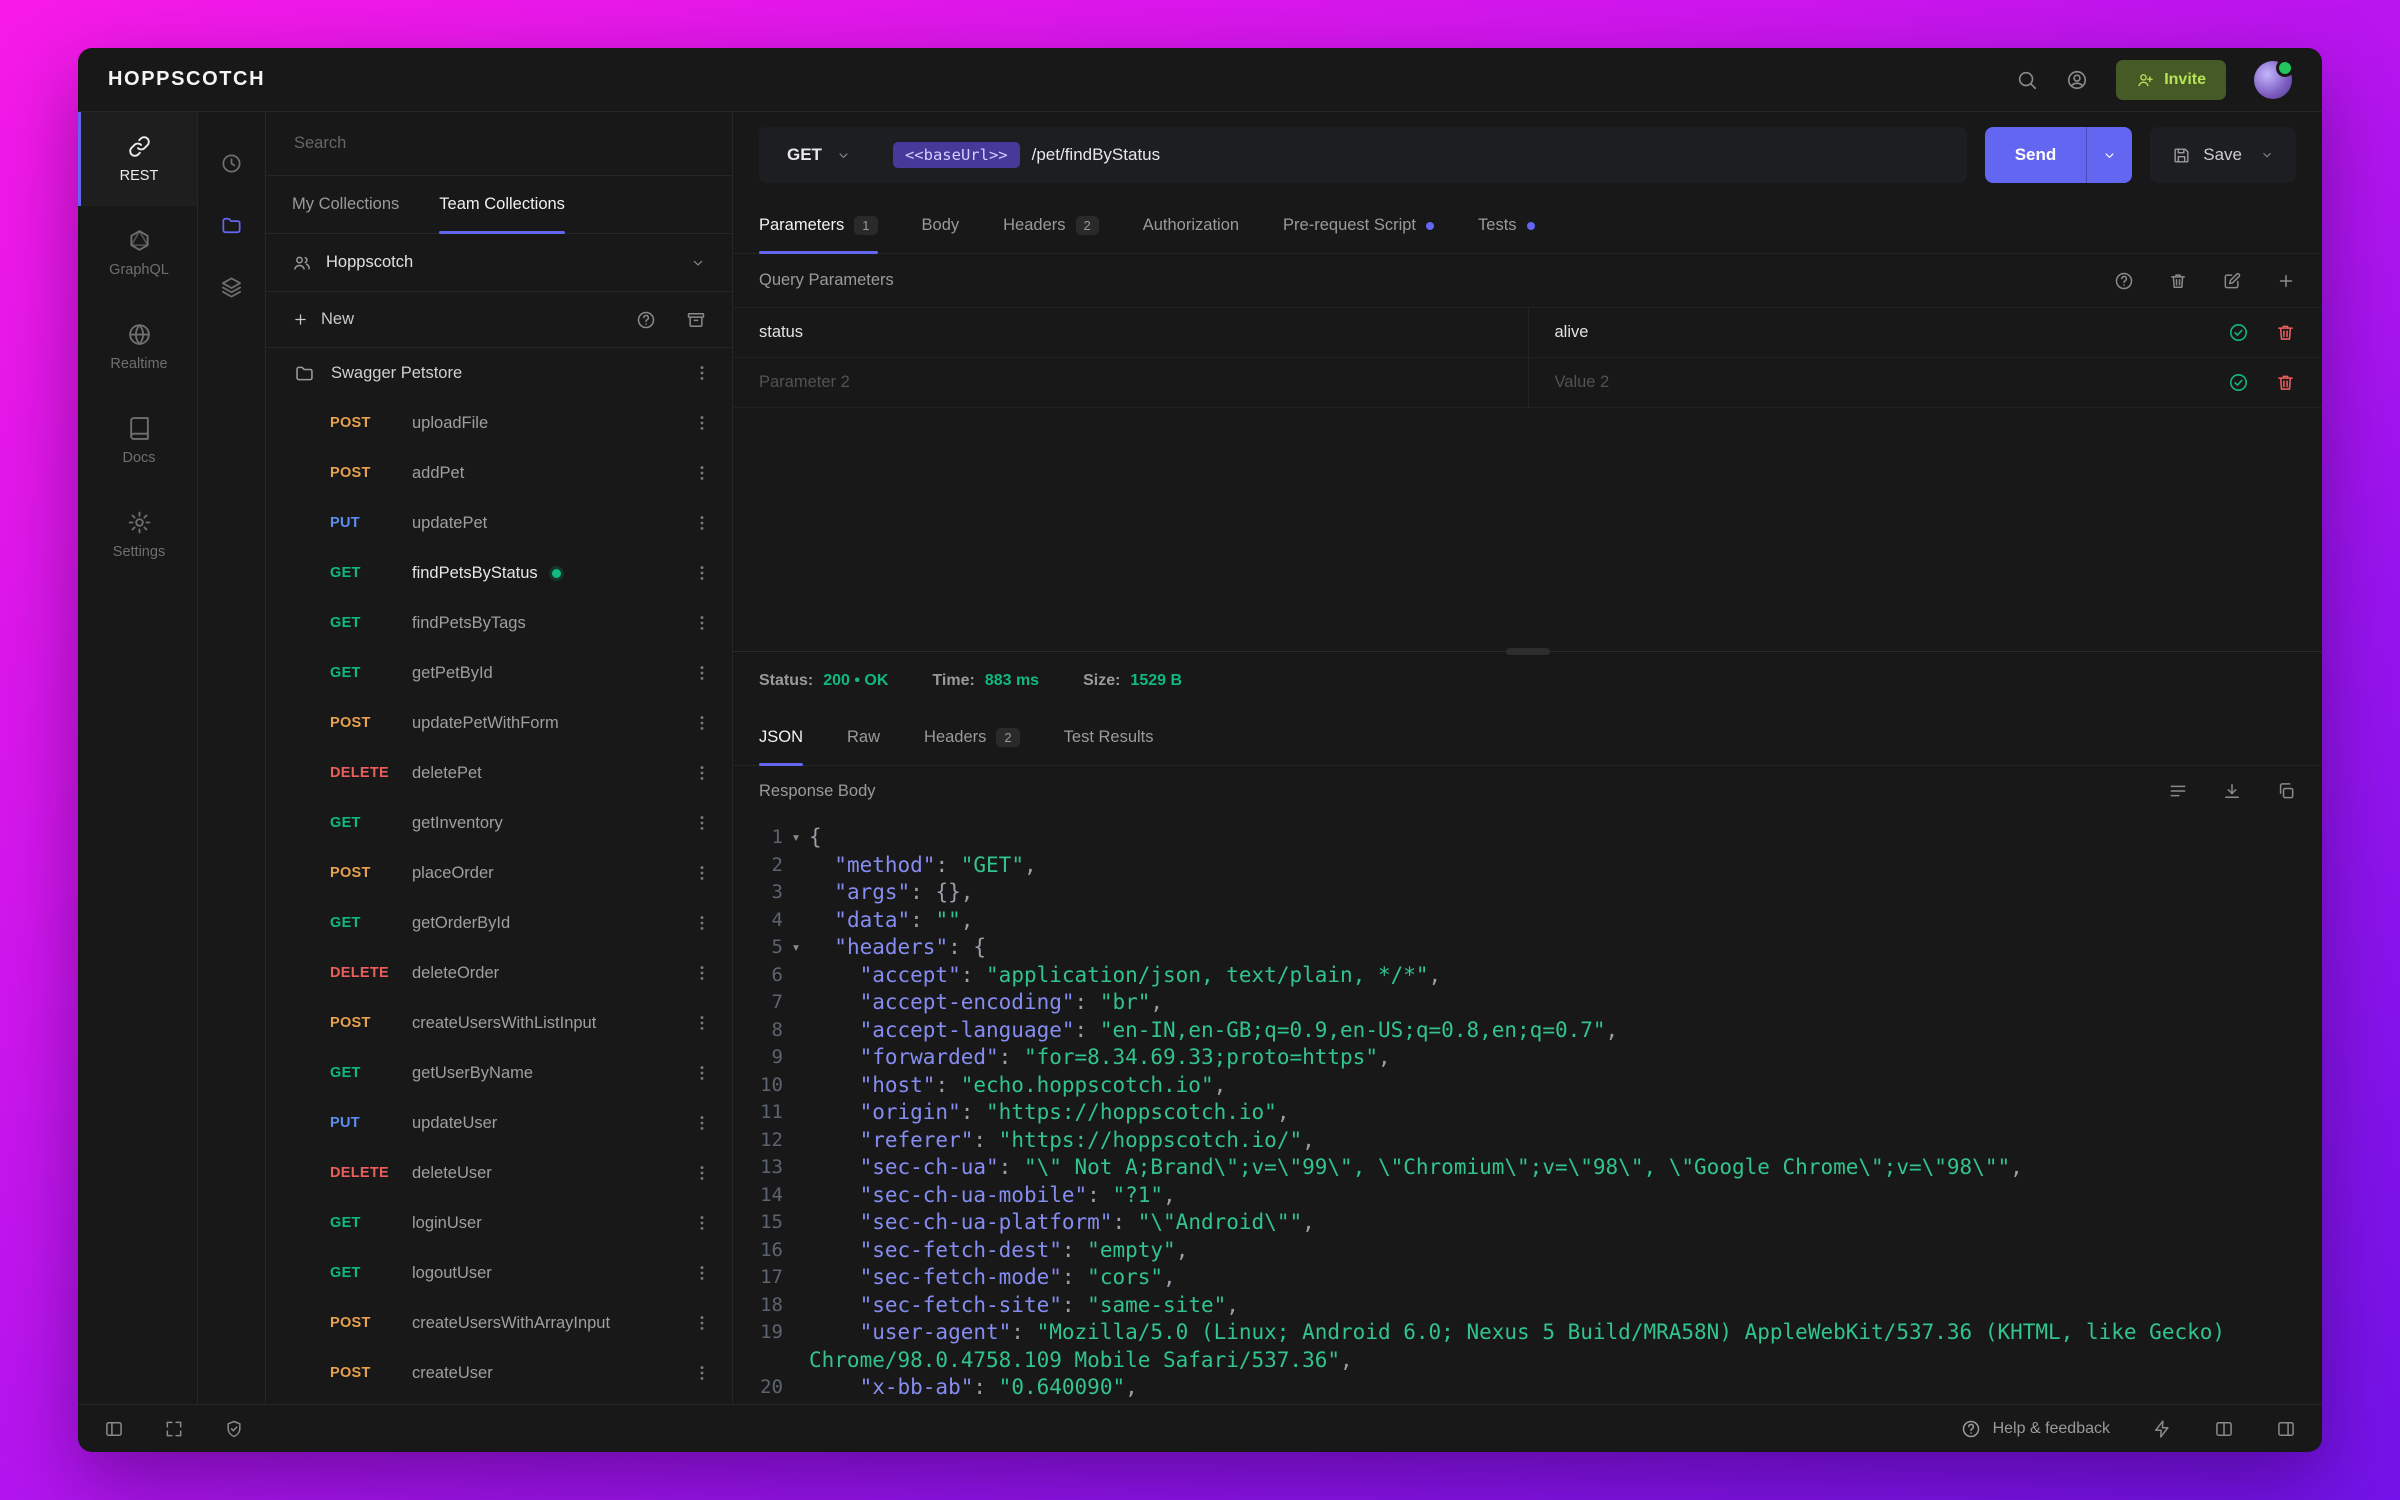 This screenshot has height=1500, width=2400. Describe the element at coordinates (1051, 225) in the screenshot. I see `request-tab: Headers 2` at that location.